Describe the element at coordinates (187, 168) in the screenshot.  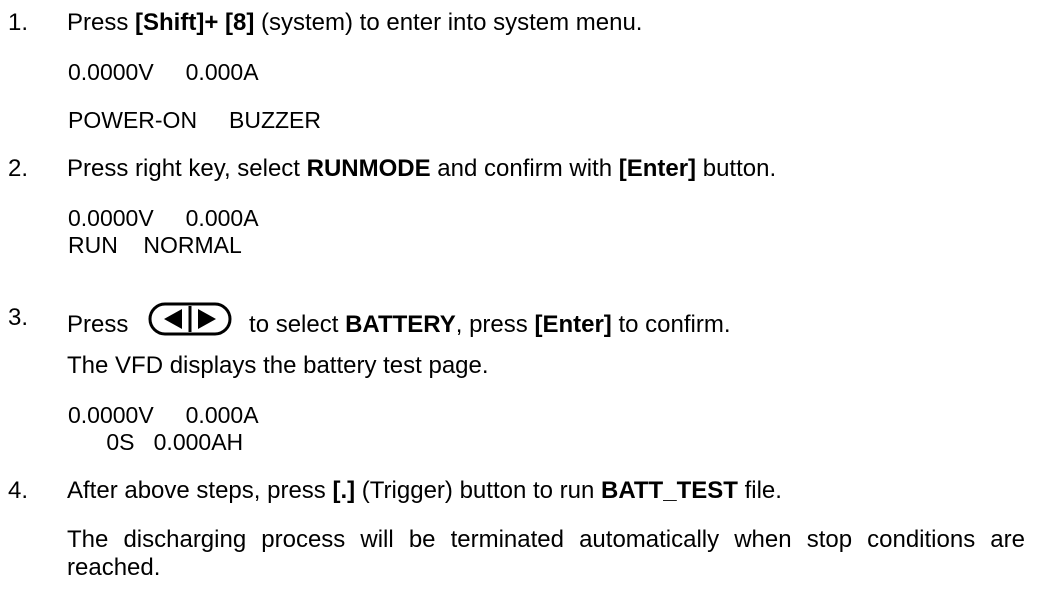
I see `step-2-text-a: Press right key, select` at that location.